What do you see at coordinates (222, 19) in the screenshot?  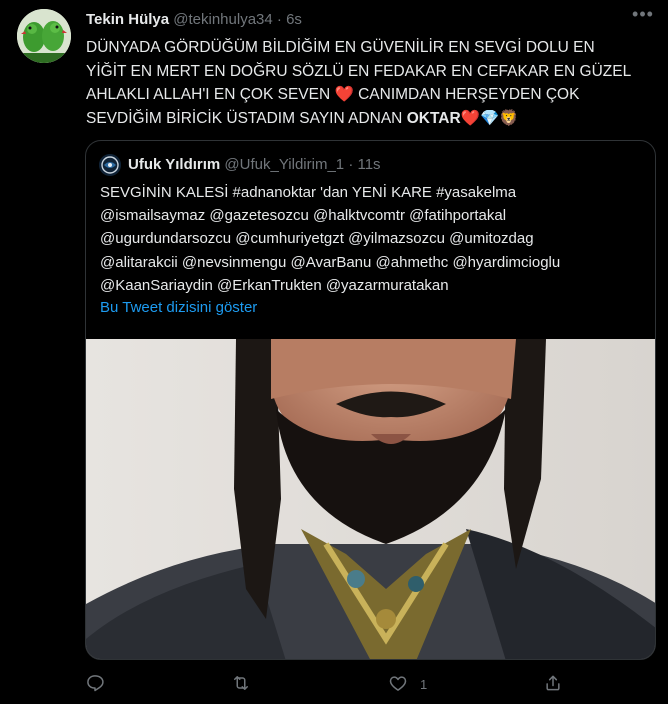 I see `author-handle: @tekinhulya34` at bounding box center [222, 19].